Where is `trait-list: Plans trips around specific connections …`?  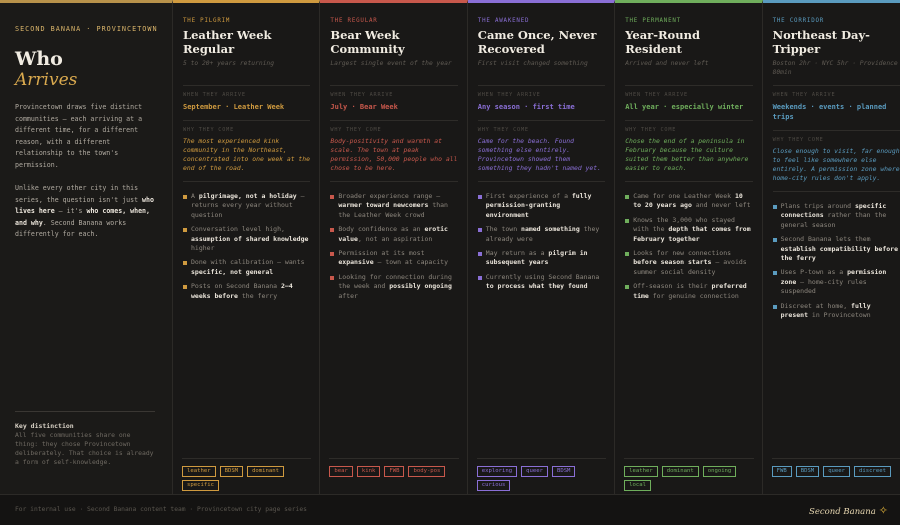 trait-list: Plans trips around specific connections … is located at coordinates (836, 256).